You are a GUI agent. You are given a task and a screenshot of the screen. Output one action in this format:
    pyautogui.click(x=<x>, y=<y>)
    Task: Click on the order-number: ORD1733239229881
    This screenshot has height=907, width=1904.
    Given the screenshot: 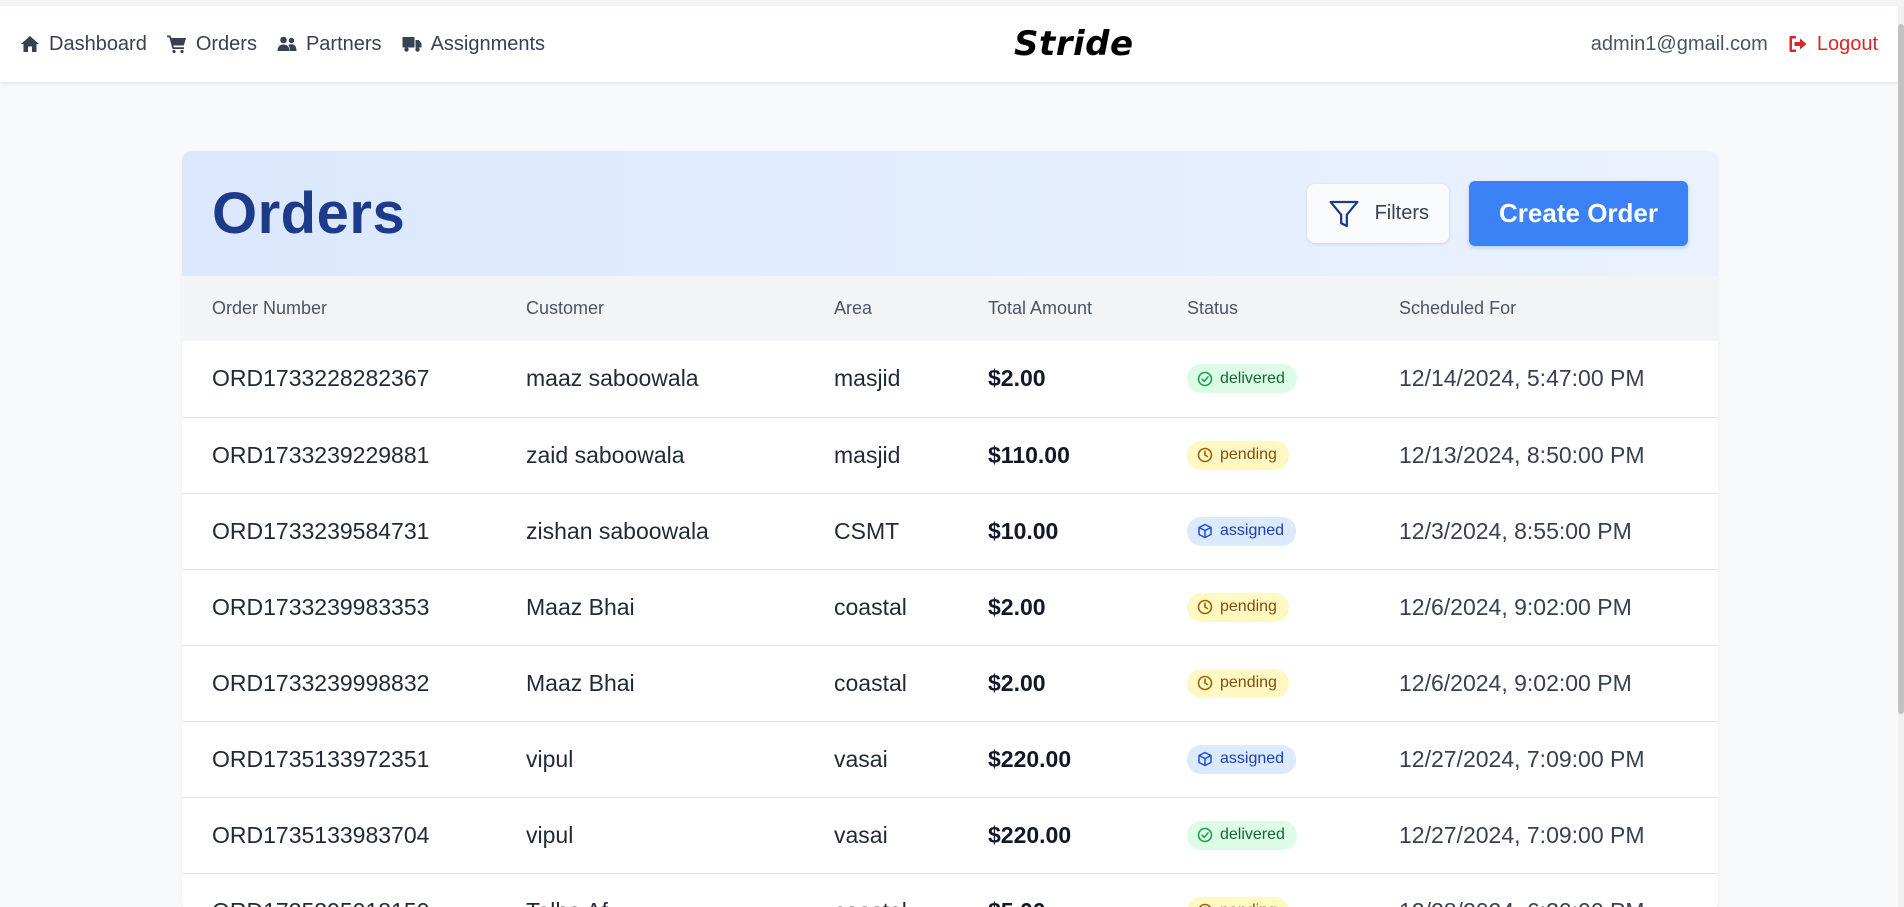 What is the action you would take?
    pyautogui.click(x=321, y=454)
    